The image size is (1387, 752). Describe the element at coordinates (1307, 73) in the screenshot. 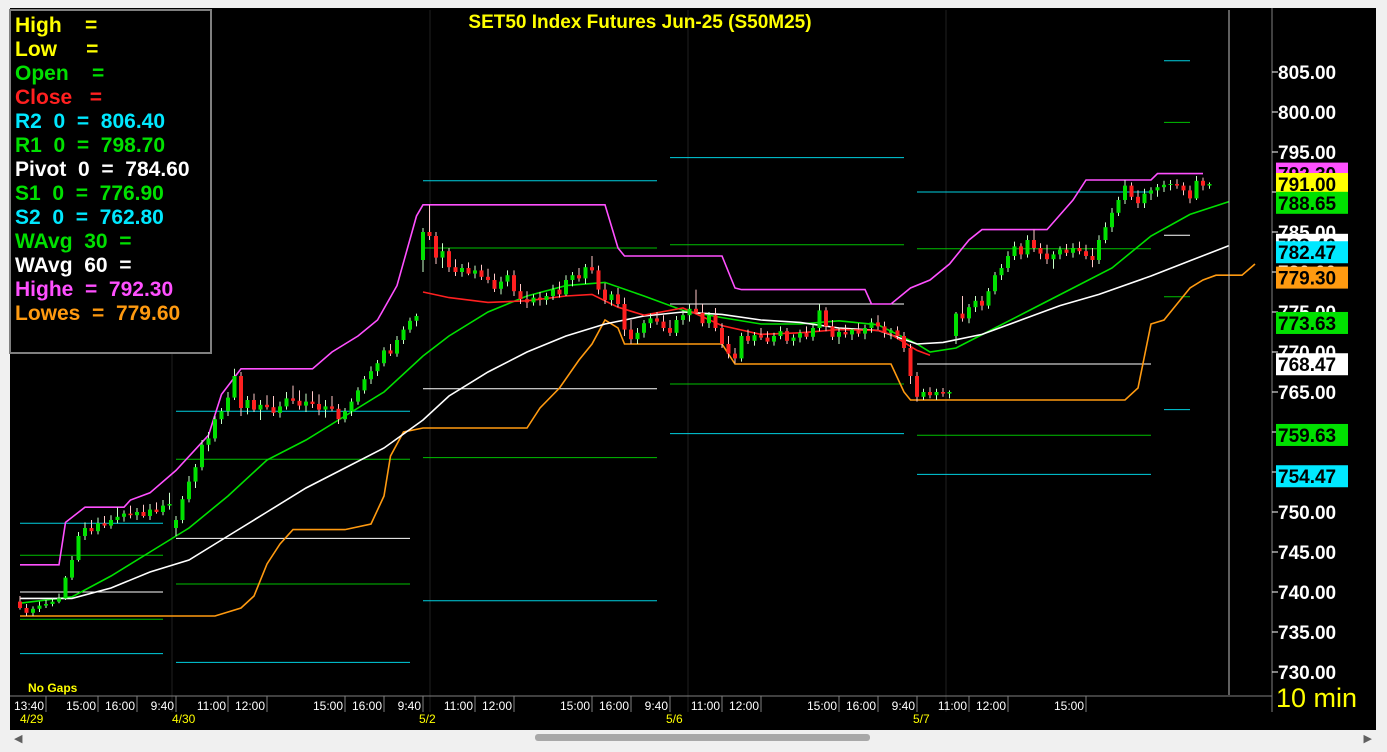

I see `y-tick-label: 805.00` at that location.